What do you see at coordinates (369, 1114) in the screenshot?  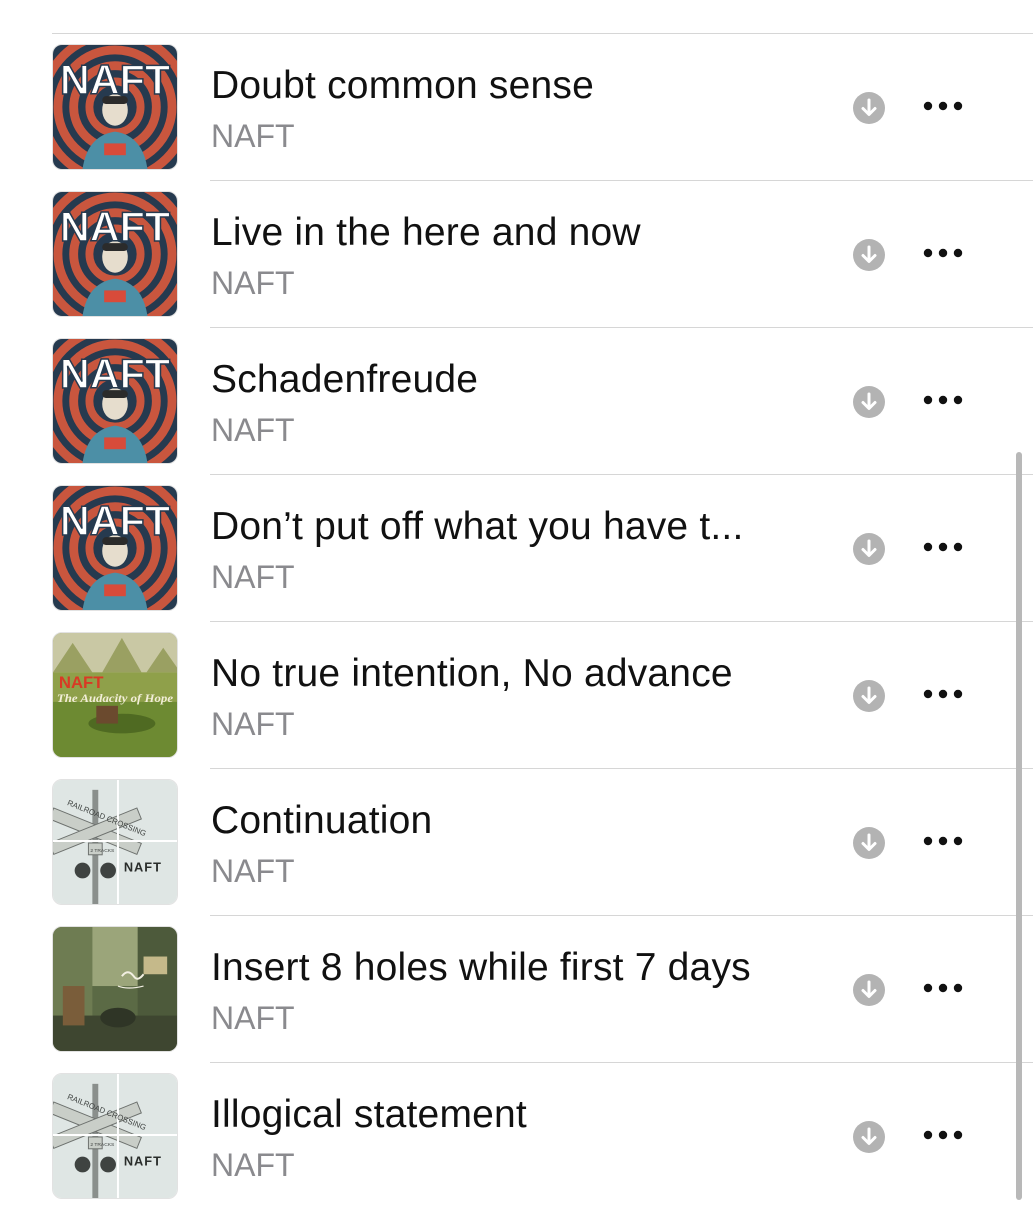 I see `track-title: Illogical statement` at bounding box center [369, 1114].